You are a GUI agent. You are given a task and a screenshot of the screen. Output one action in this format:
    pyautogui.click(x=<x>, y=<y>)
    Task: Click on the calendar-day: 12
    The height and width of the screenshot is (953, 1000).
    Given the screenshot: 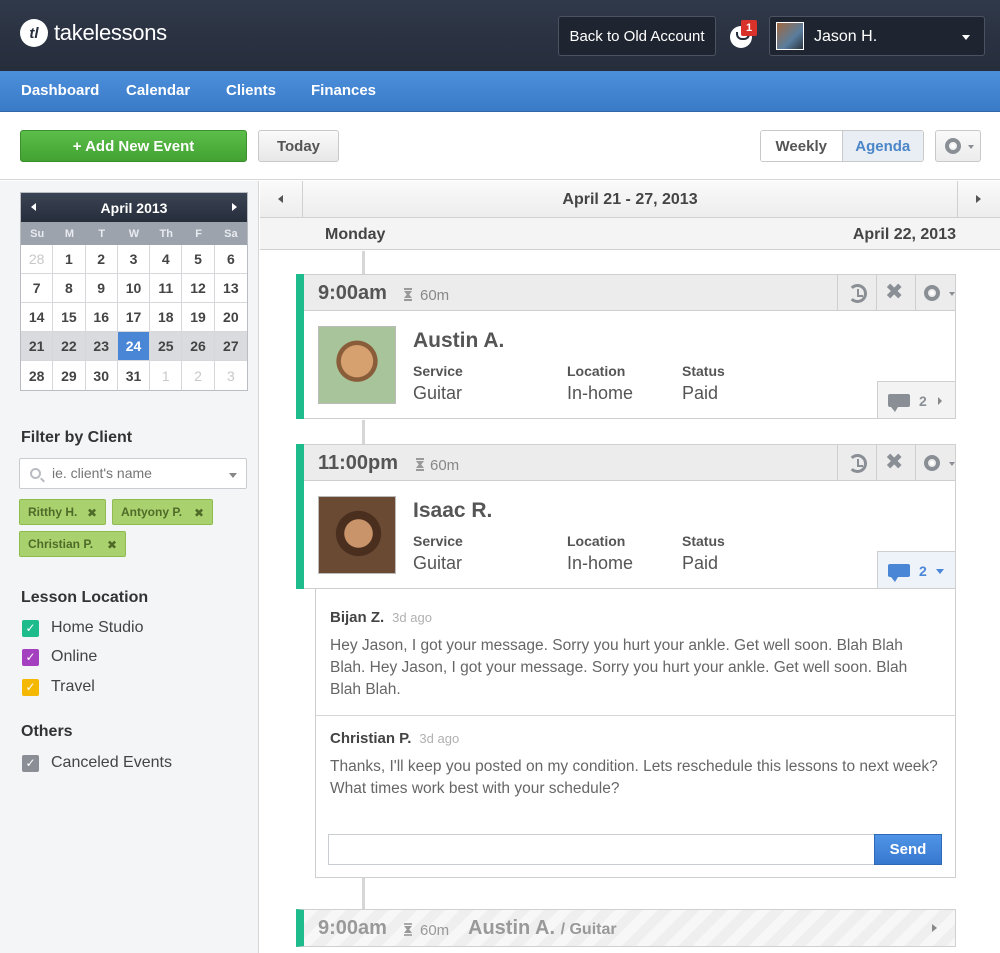 What is the action you would take?
    pyautogui.click(x=198, y=288)
    